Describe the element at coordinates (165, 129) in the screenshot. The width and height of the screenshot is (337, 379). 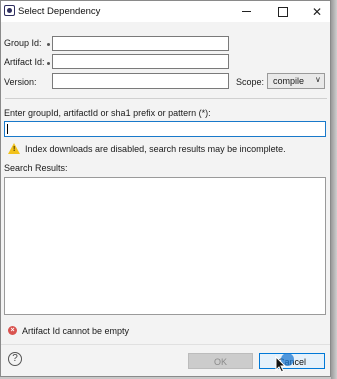
I see `search-input` at that location.